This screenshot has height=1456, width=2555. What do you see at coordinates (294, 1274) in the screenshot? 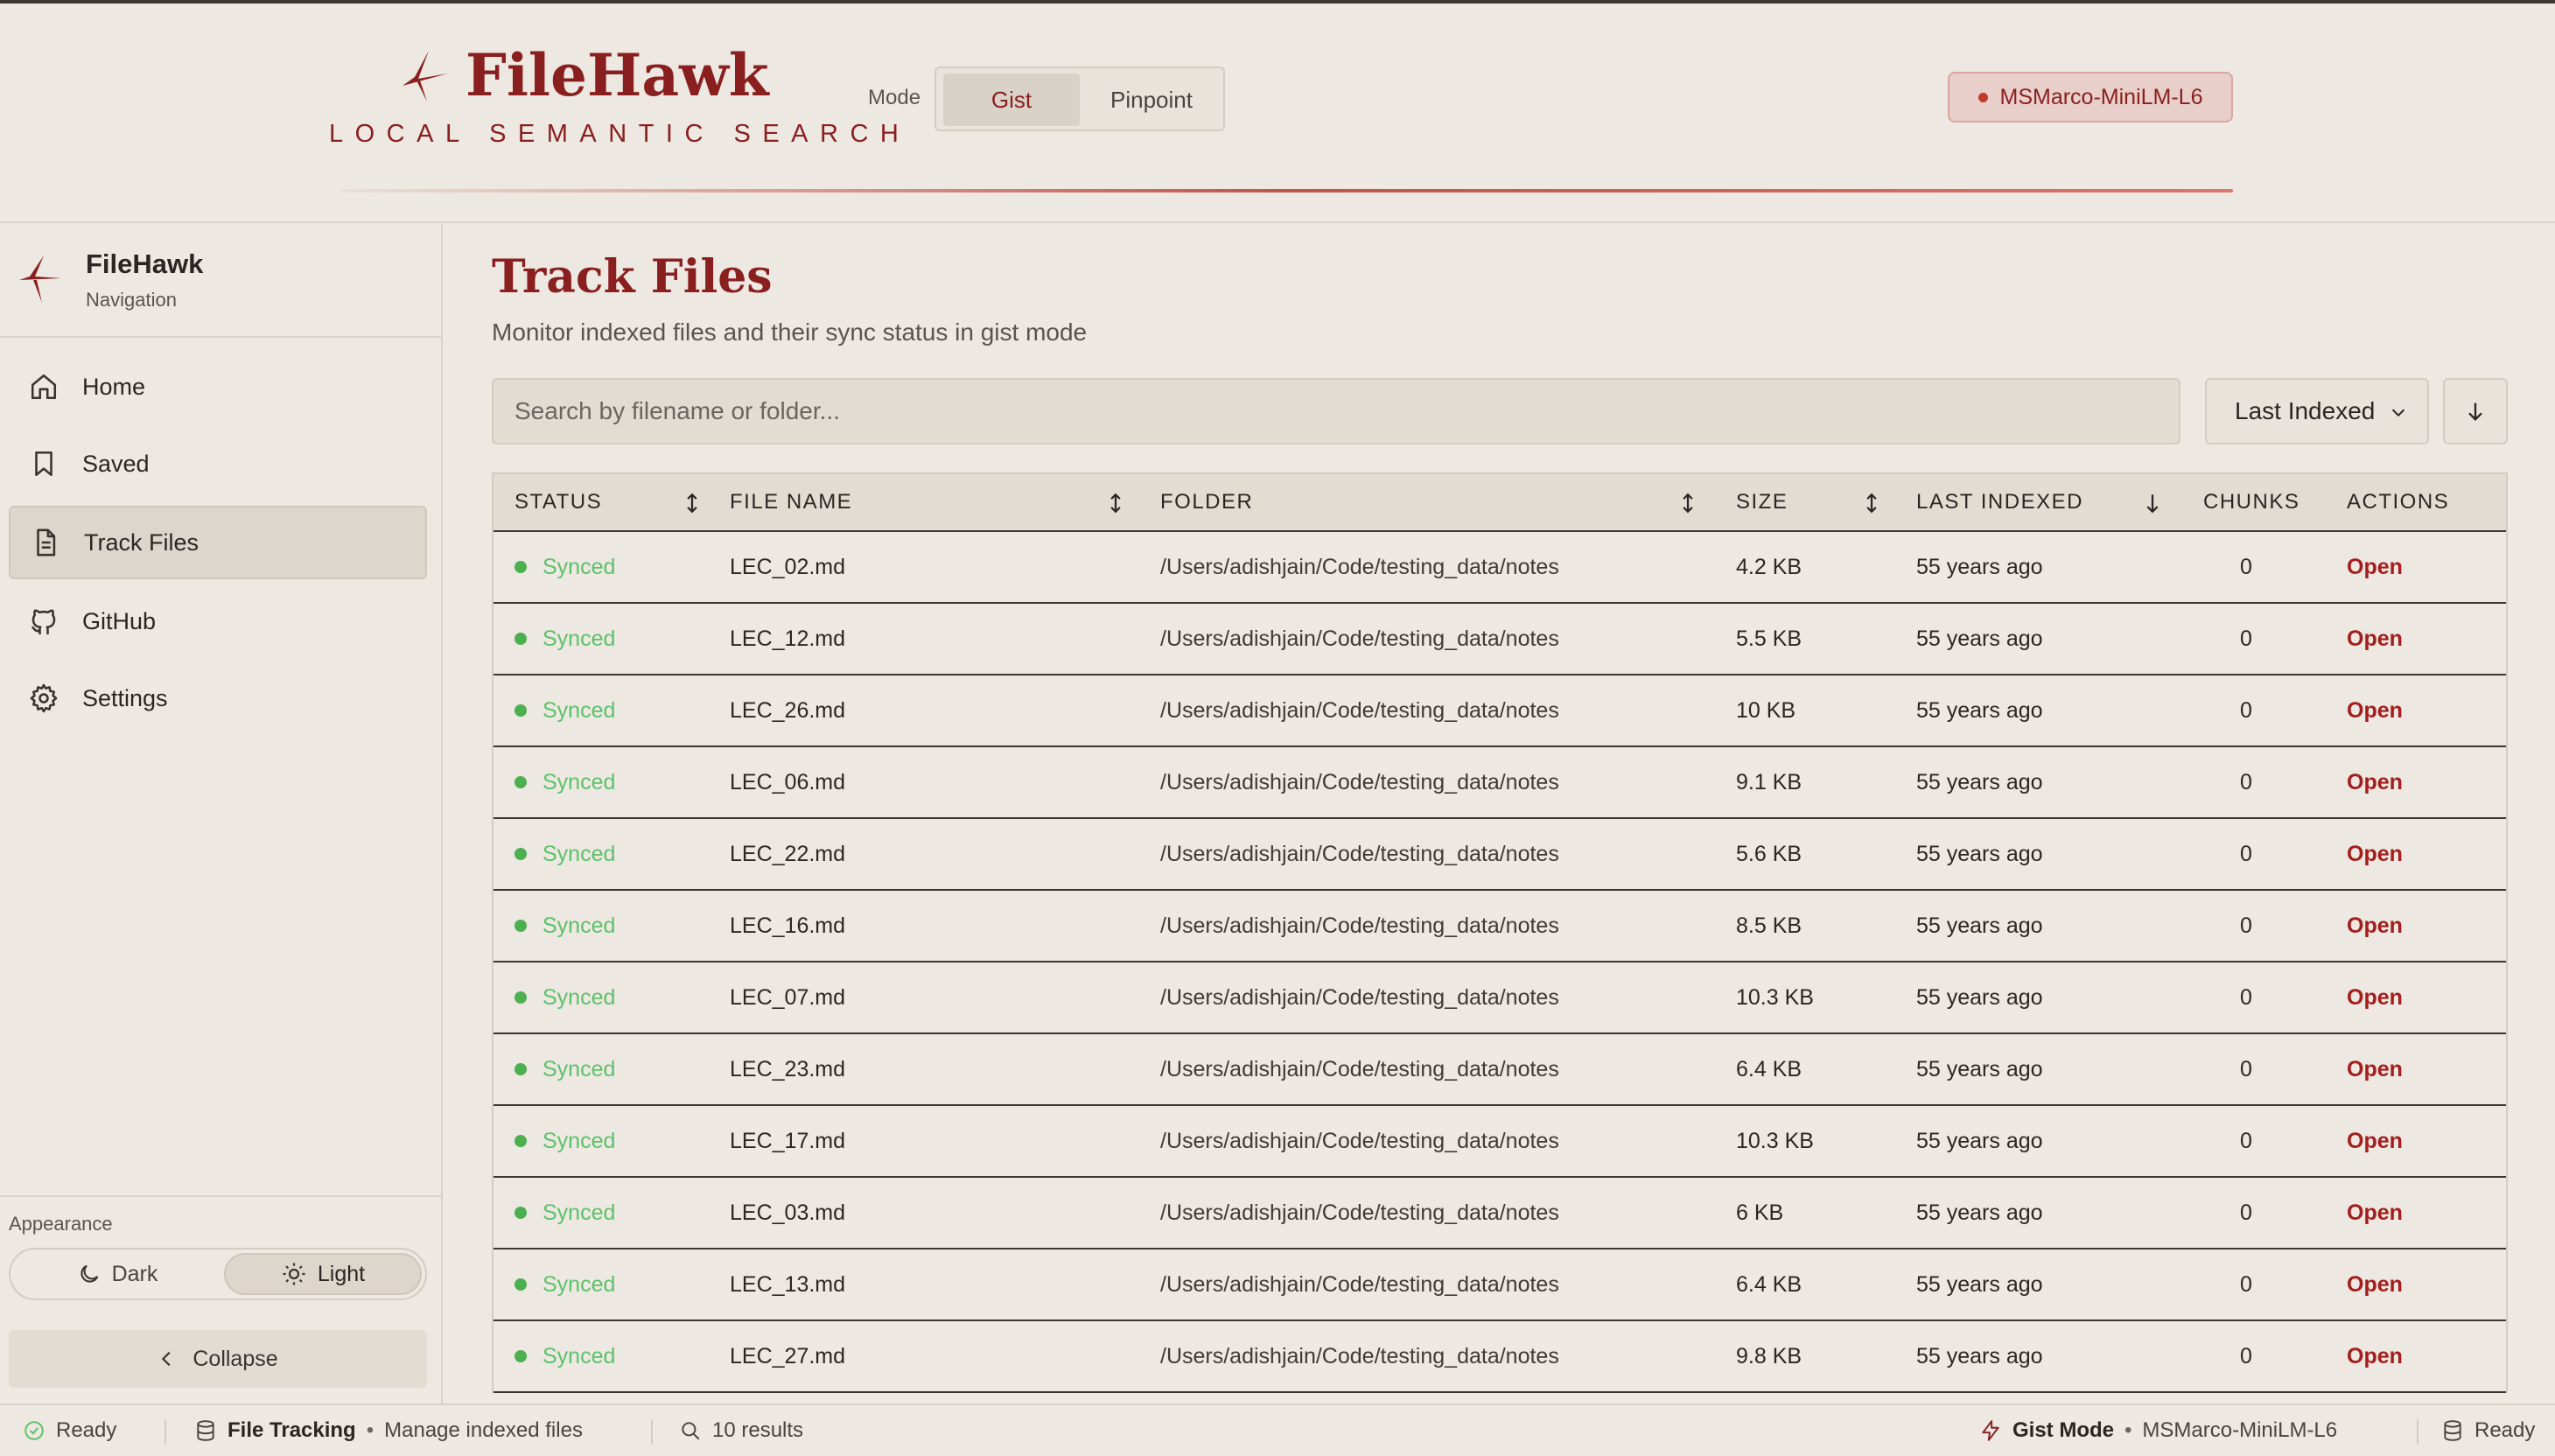
I see `sun-icon` at bounding box center [294, 1274].